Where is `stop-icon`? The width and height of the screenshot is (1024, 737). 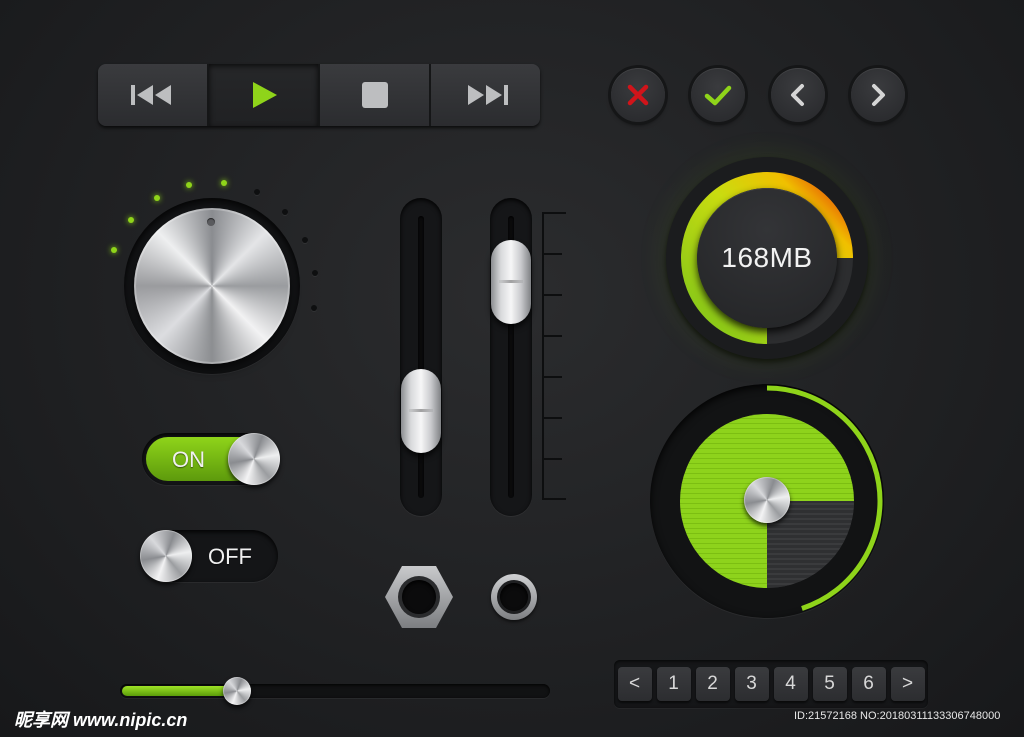
stop-icon is located at coordinates (374, 95).